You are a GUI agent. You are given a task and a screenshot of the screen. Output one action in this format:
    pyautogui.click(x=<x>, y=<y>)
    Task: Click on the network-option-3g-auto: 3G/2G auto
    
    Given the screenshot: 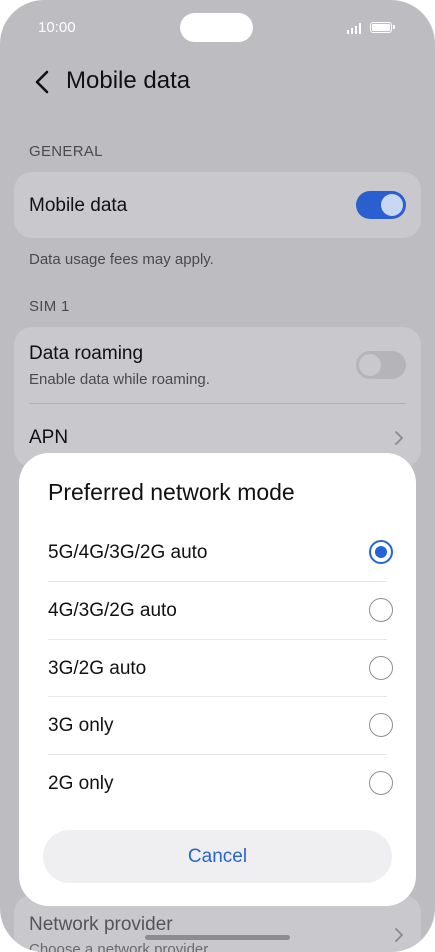 What is the action you would take?
    pyautogui.click(x=220, y=668)
    